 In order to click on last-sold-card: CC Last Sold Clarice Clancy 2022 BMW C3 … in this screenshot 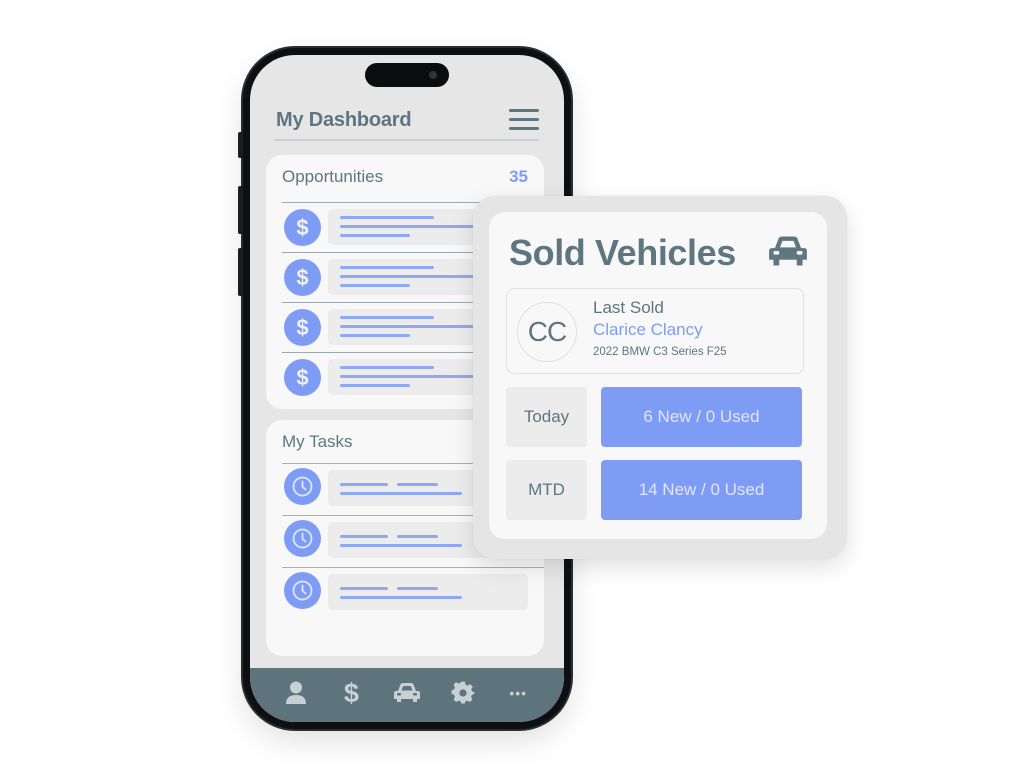, I will do `click(655, 331)`.